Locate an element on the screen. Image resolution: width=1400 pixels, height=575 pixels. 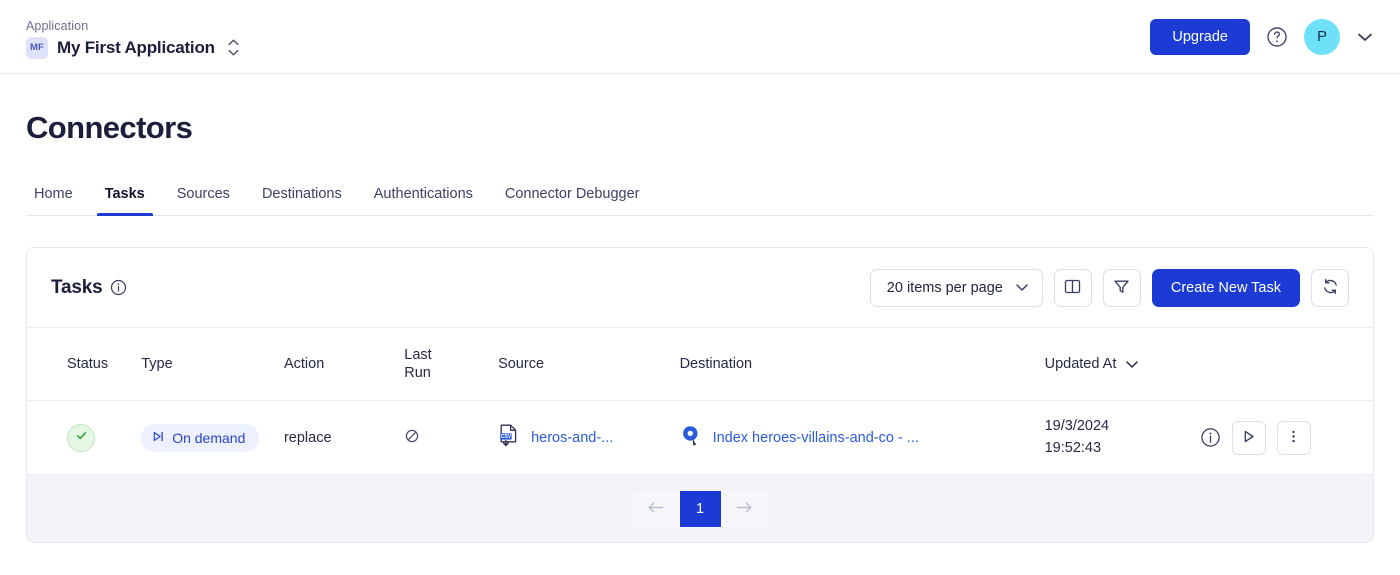
tab-destinations: Destinations is located at coordinates (302, 196).